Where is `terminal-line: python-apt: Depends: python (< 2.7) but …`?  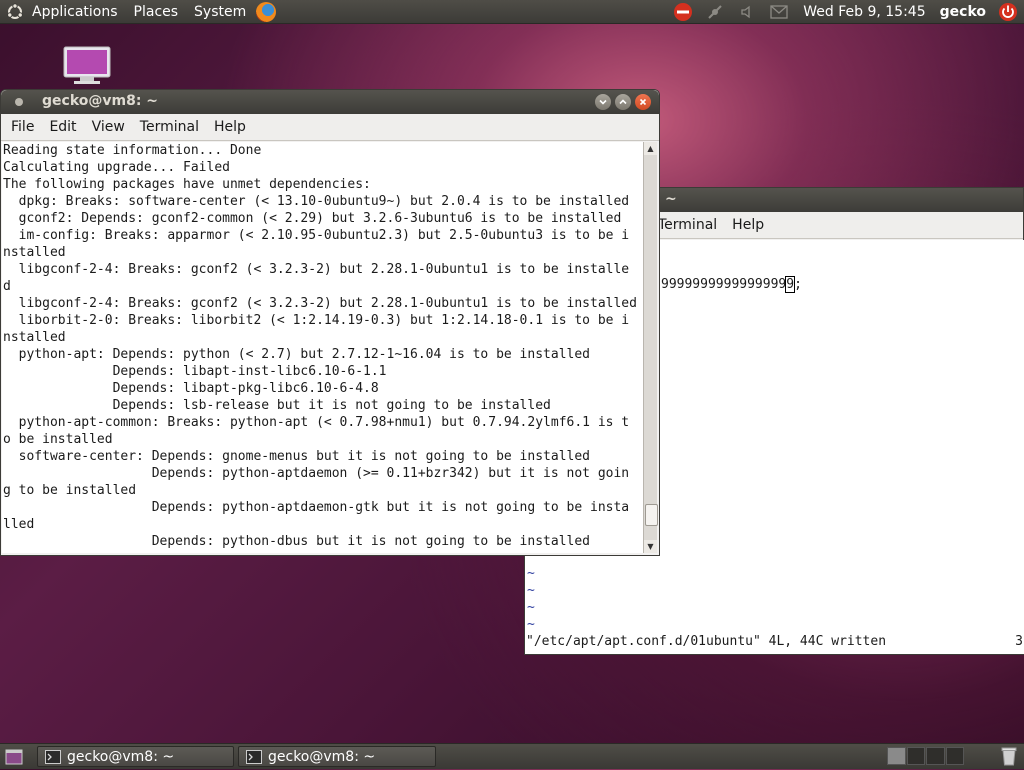 terminal-line: python-apt: Depends: python (< 2.7) but … is located at coordinates (296, 354).